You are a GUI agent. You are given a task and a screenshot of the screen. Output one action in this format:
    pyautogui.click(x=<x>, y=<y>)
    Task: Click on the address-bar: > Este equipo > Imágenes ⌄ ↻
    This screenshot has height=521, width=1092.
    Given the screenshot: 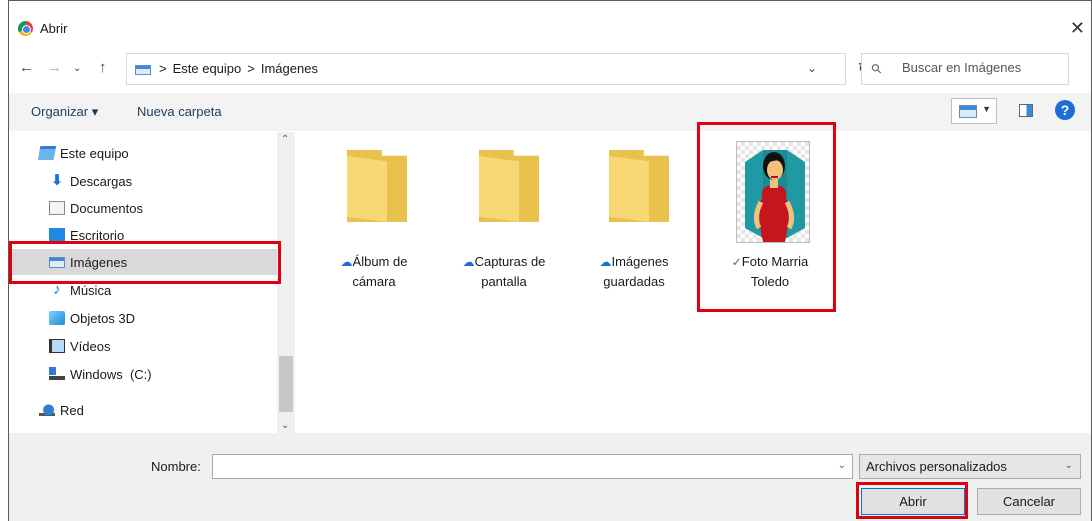 What is the action you would take?
    pyautogui.click(x=498, y=69)
    